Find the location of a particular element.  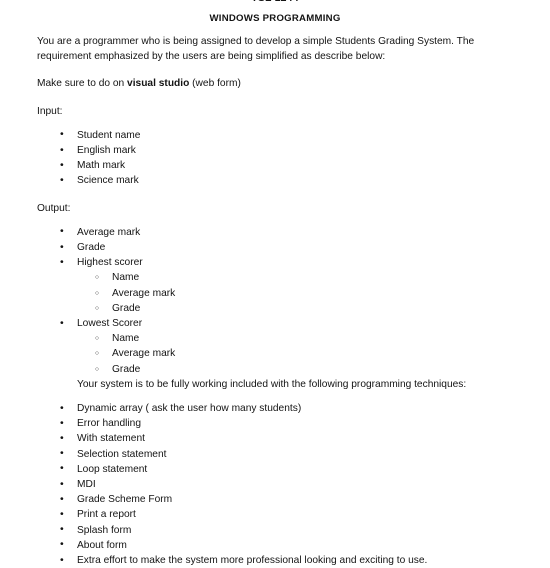

list-item: Error handling is located at coordinates (275, 423).